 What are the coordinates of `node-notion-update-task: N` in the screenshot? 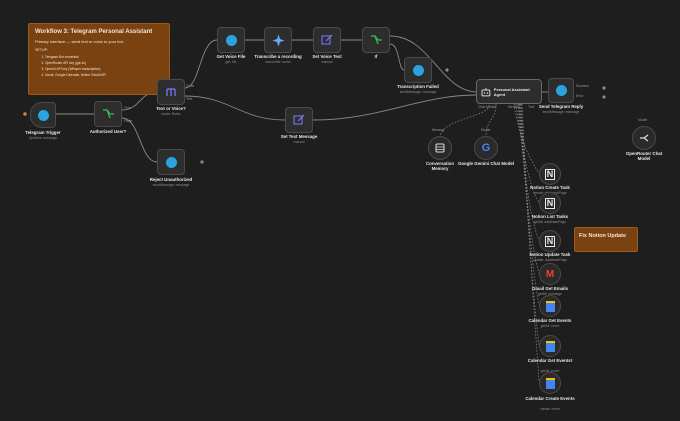 It's located at (550, 241).